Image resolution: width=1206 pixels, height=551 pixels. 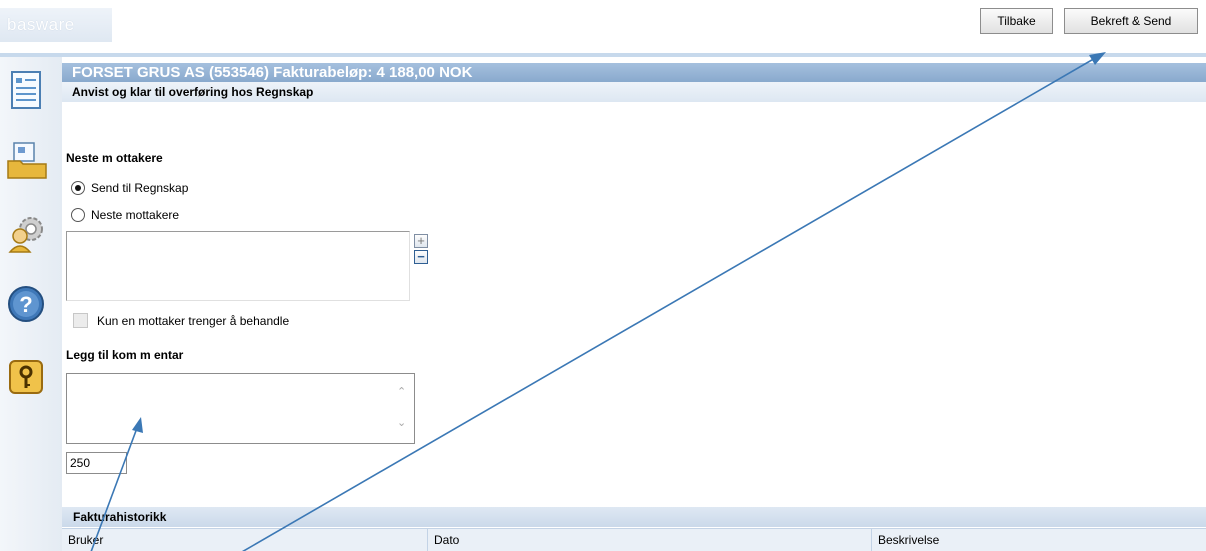 What do you see at coordinates (78, 188) in the screenshot?
I see `radio-button-selected` at bounding box center [78, 188].